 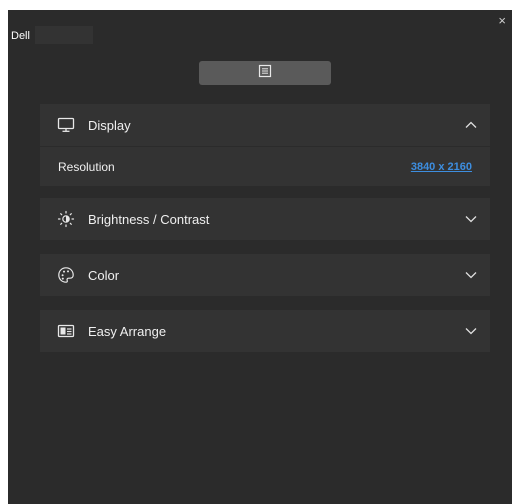 I want to click on redacted-title-area, so click(x=64, y=35).